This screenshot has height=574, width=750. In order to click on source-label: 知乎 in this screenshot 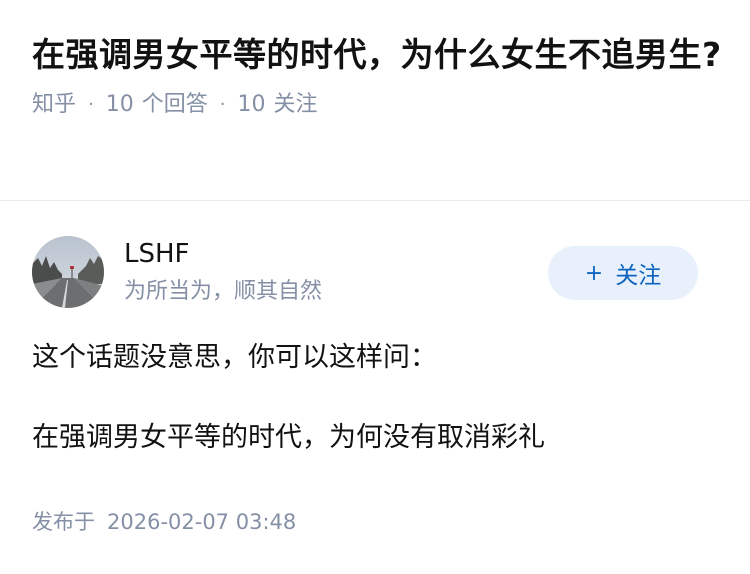, I will do `click(54, 105)`.